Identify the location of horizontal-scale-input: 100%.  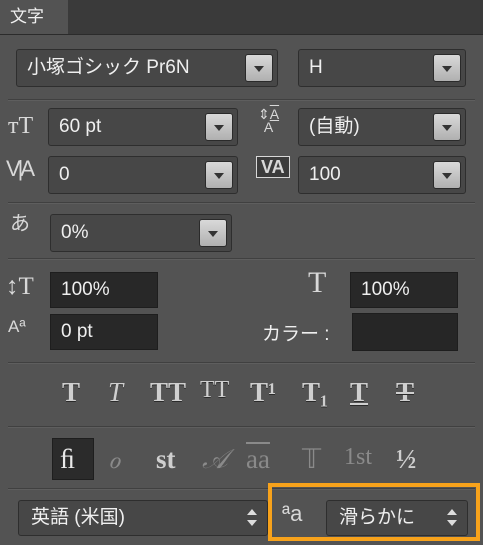
(404, 290).